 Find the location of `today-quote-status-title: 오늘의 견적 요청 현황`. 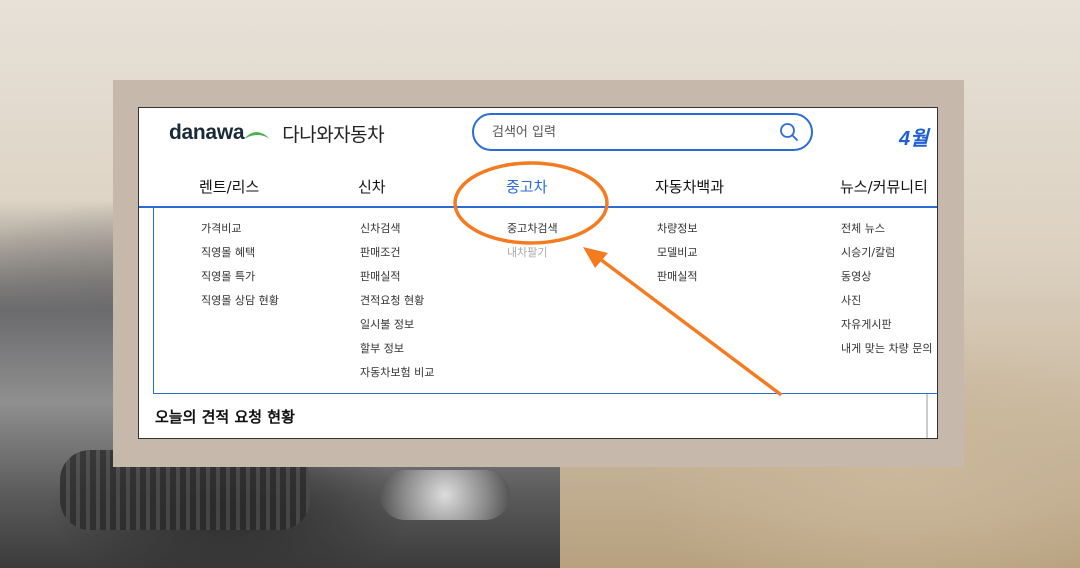

today-quote-status-title: 오늘의 견적 요청 현황 is located at coordinates (225, 417).